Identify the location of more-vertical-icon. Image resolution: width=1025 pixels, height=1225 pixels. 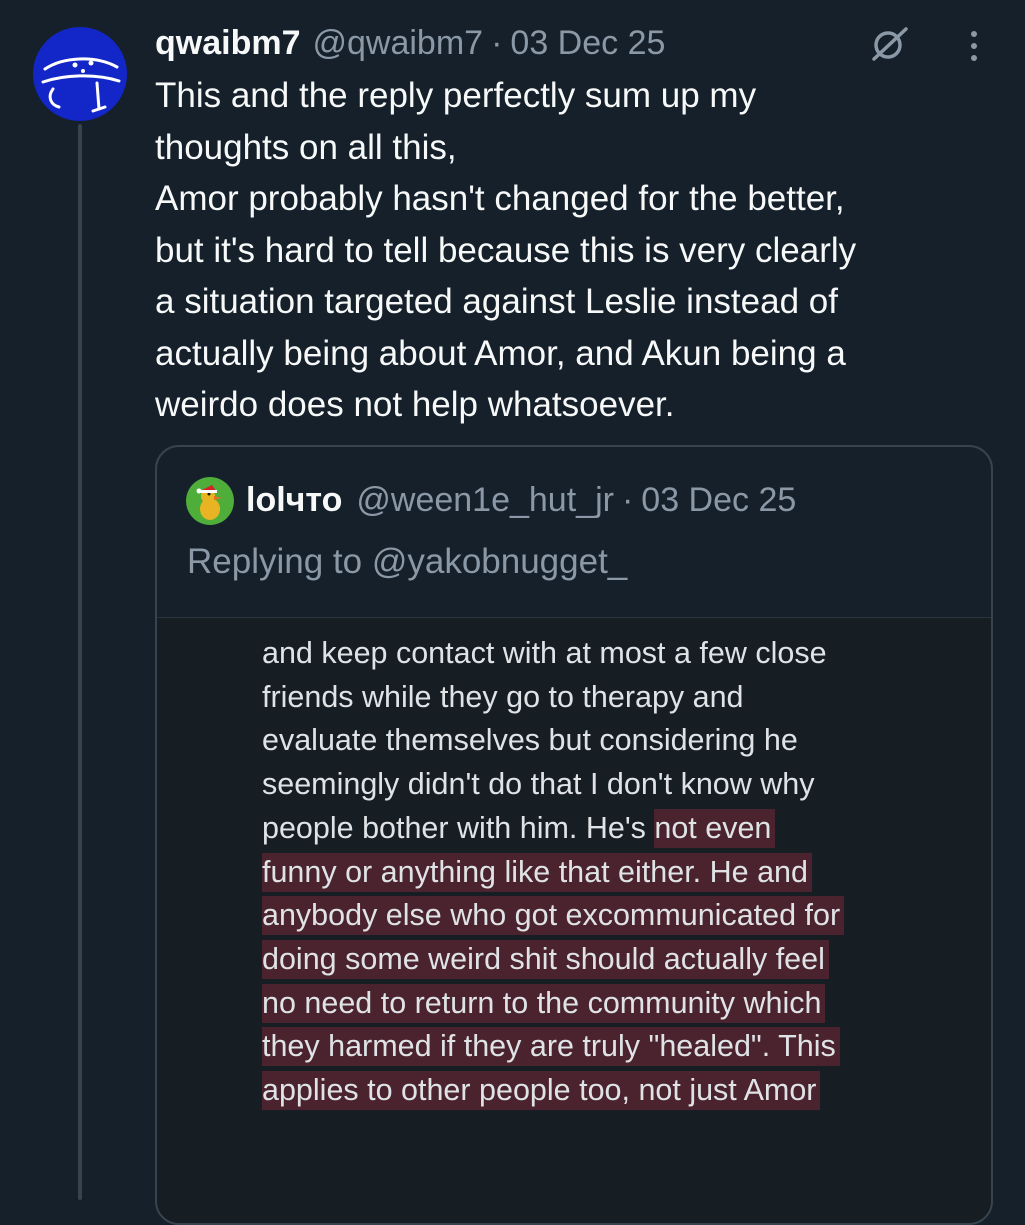
(974, 46).